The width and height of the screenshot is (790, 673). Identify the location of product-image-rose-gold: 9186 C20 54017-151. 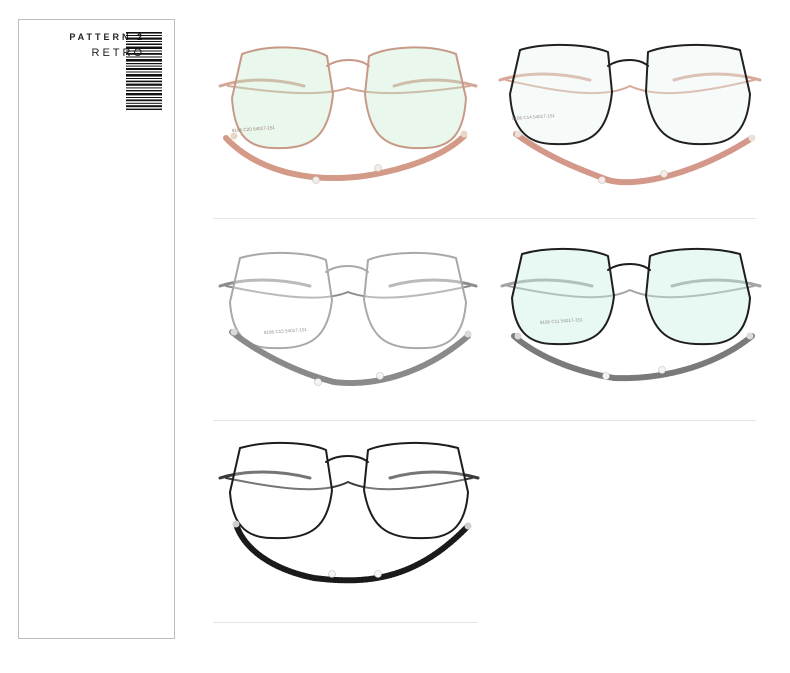
(348, 115).